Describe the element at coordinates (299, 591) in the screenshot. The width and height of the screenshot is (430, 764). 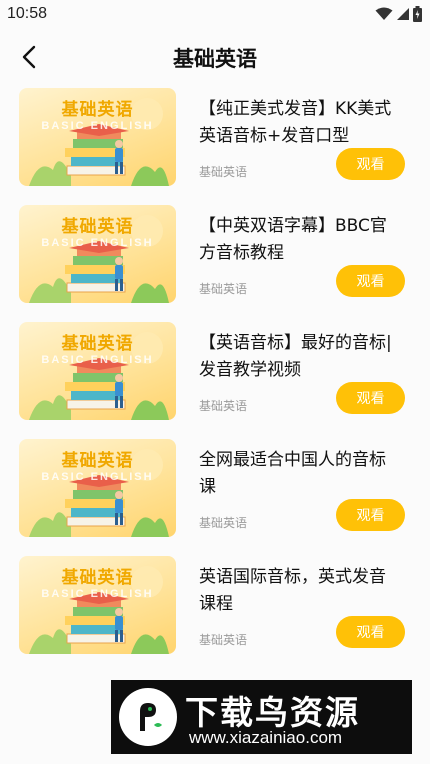
I see `course-title: 英语国际音标，英式发音课程` at that location.